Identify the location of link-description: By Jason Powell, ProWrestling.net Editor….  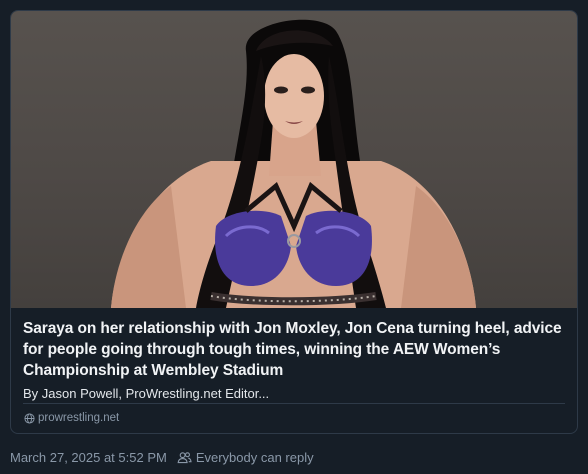
(146, 393).